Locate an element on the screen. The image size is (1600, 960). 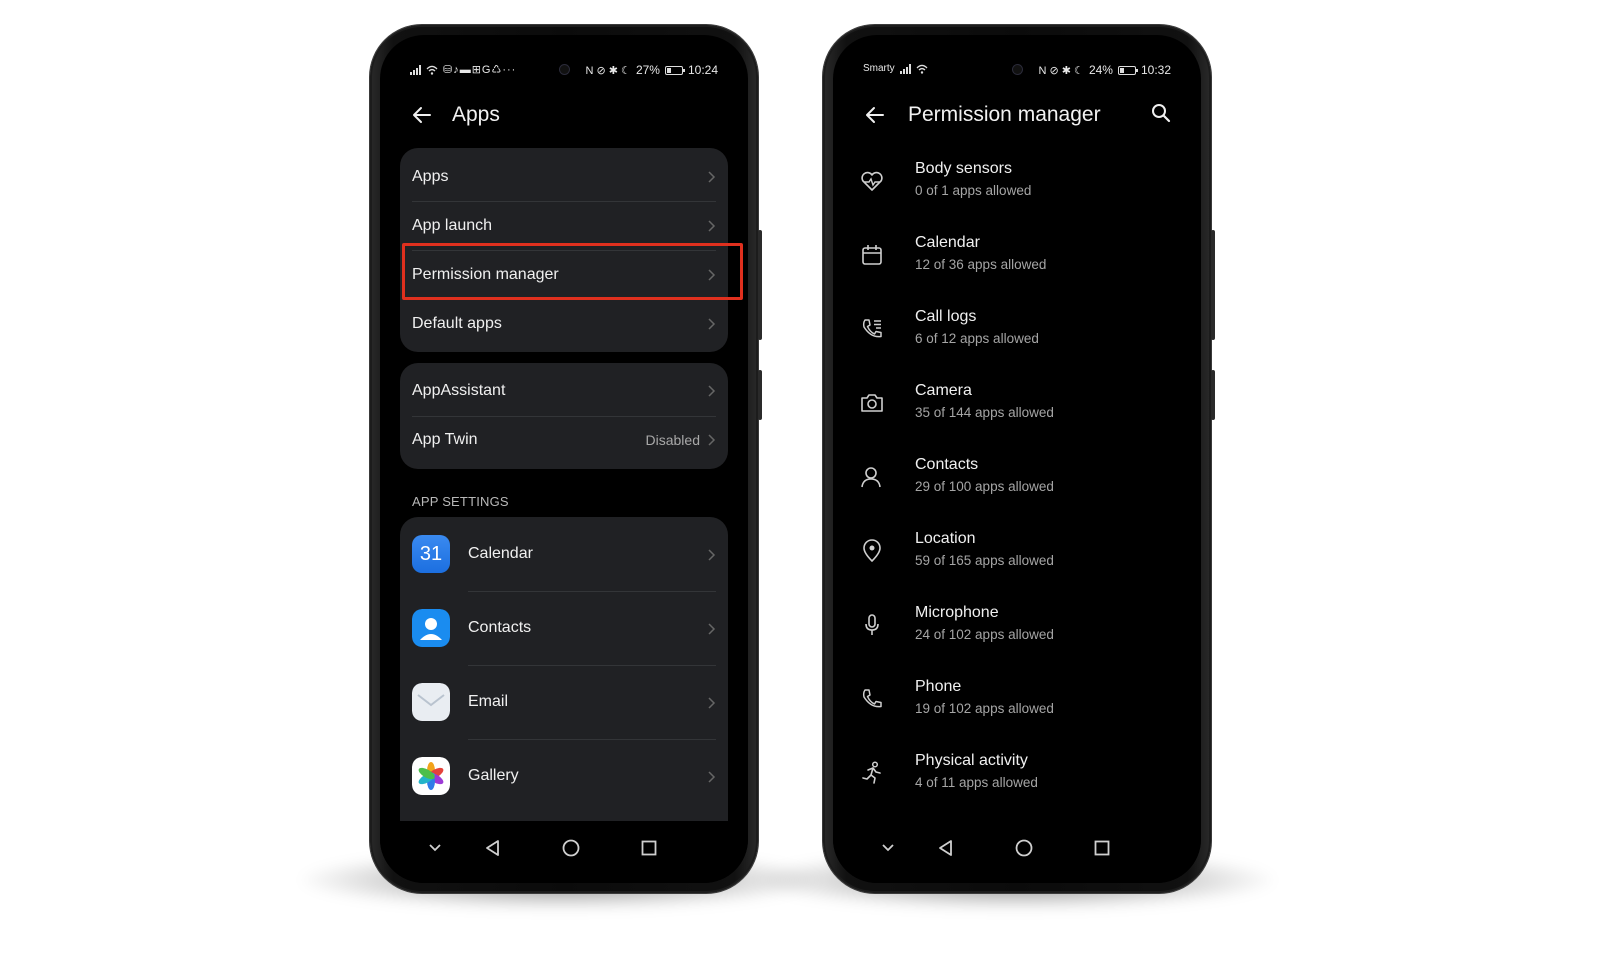
permission-count: 24 of 102 apps allowed is located at coordinates (984, 634).